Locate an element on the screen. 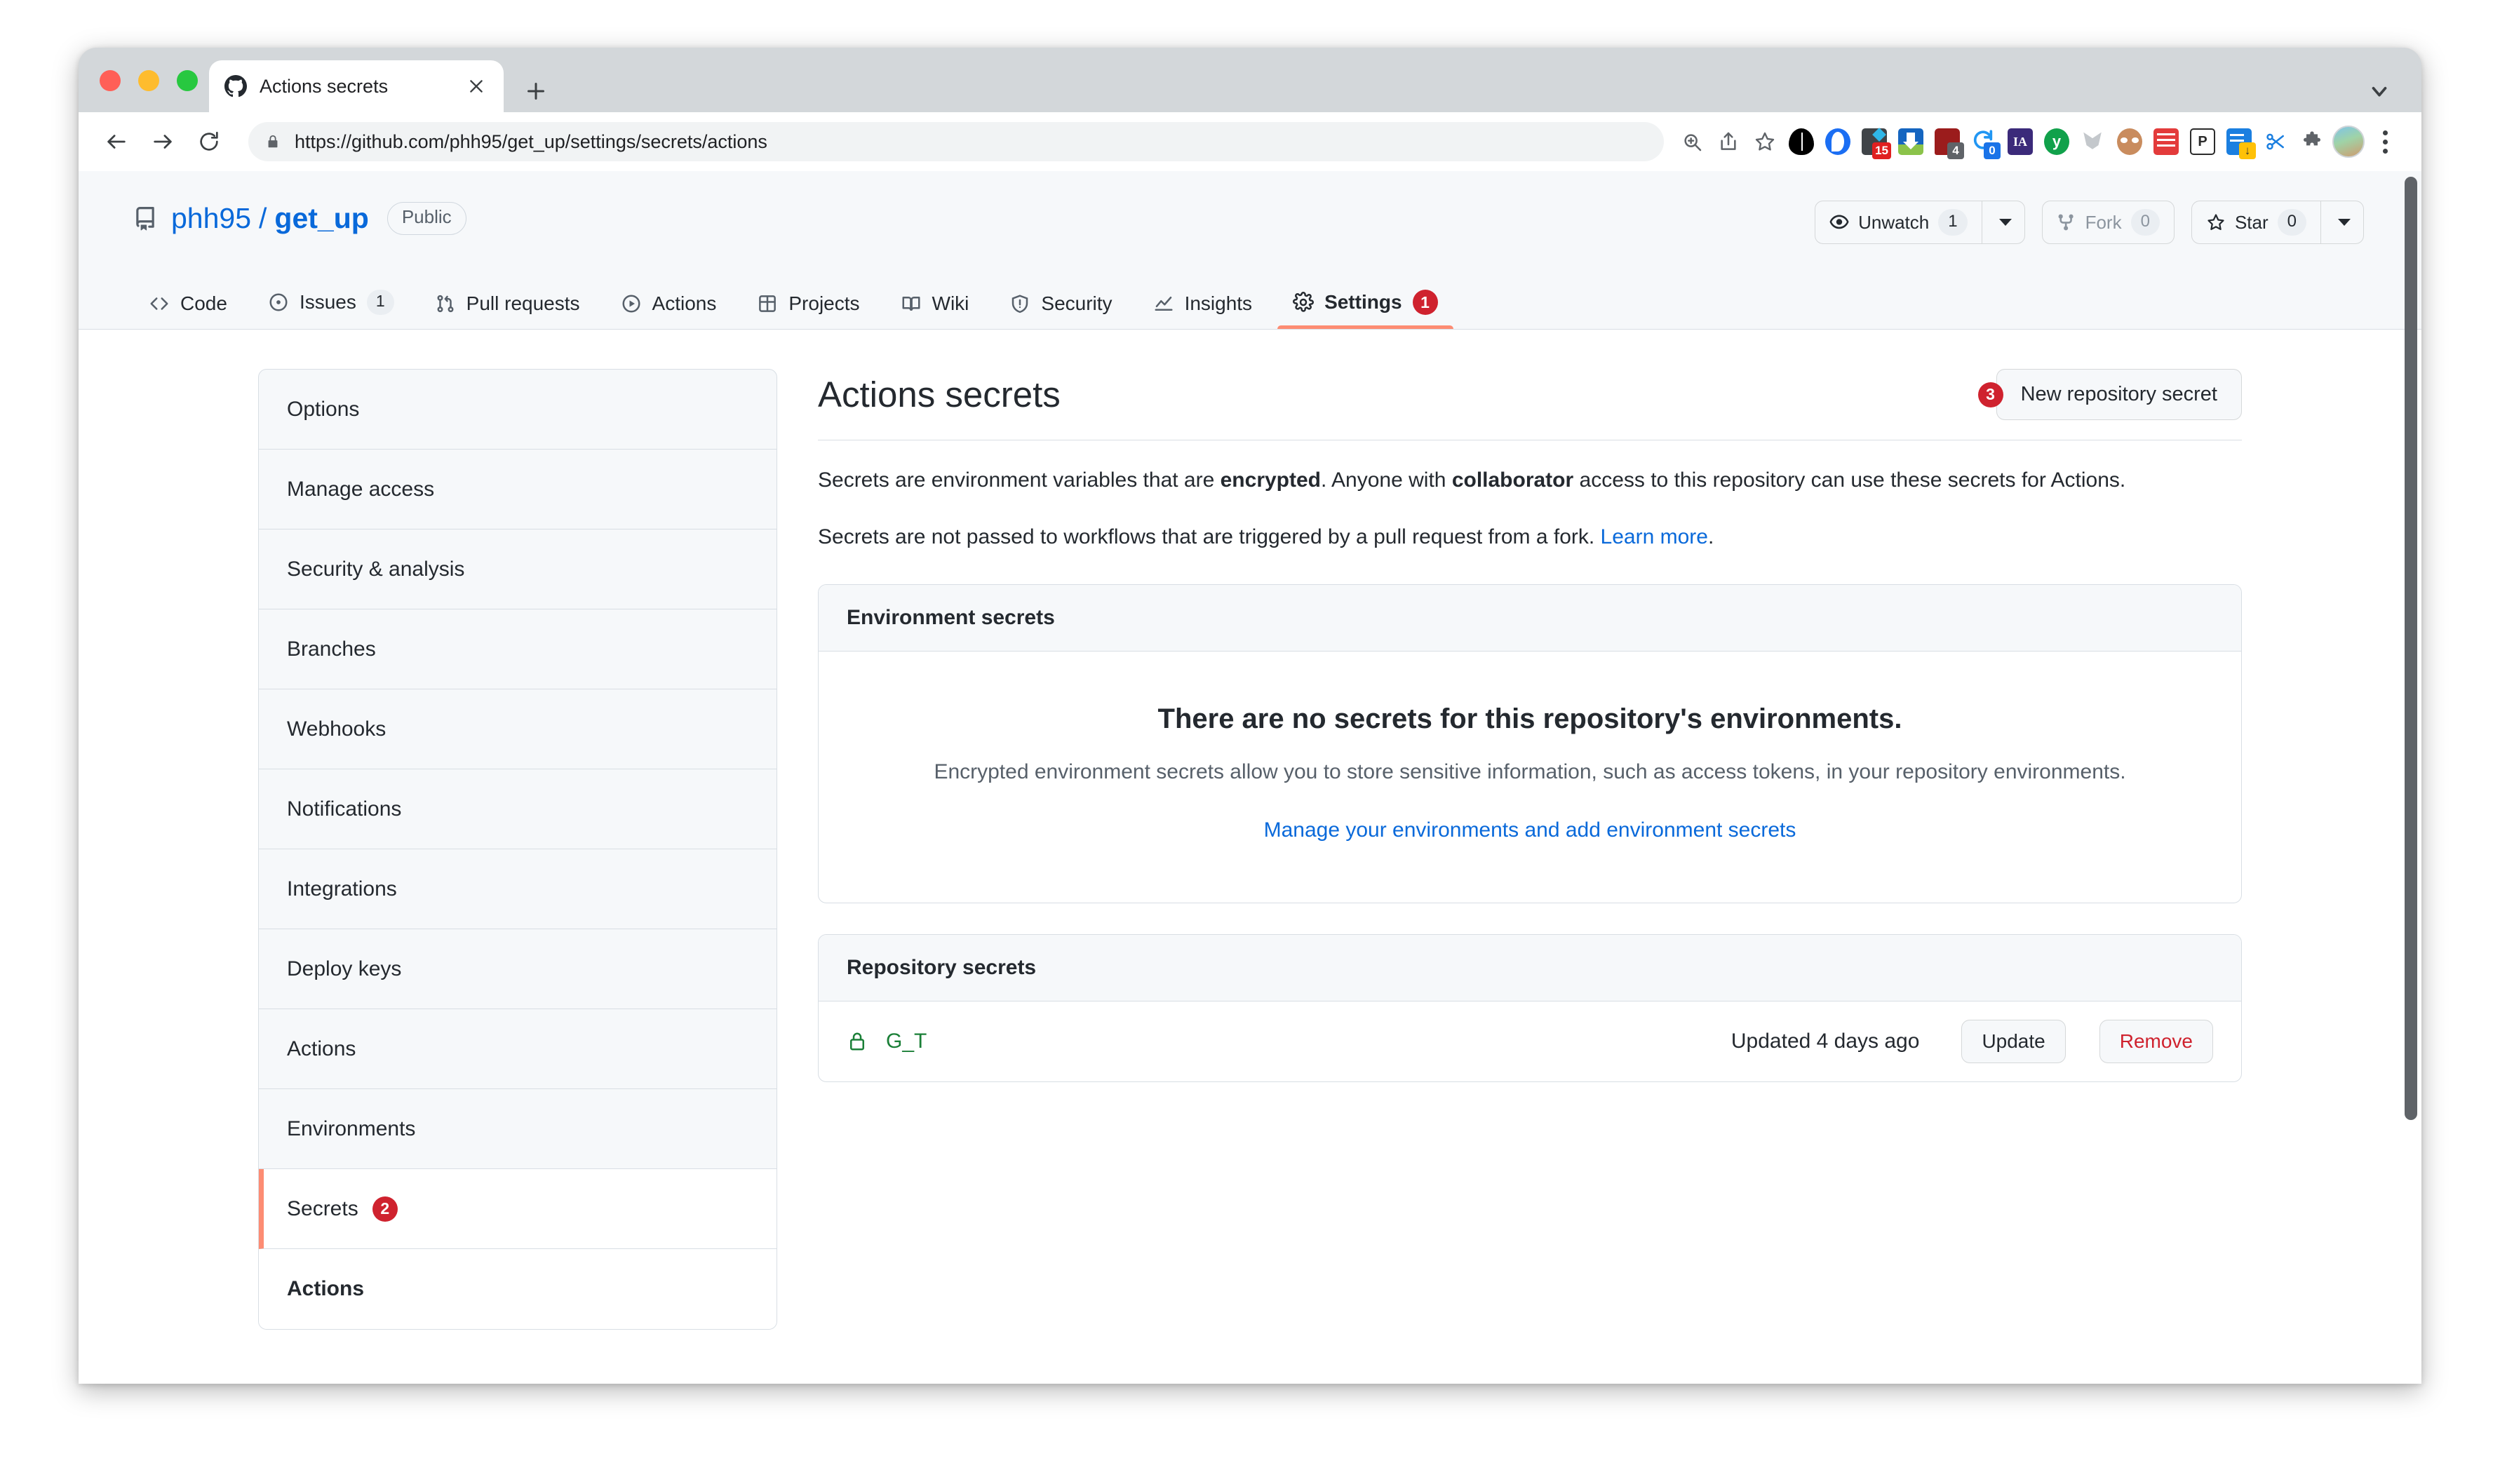 This screenshot has width=2500, height=1484. update-secret-button: Update is located at coordinates (2013, 1041).